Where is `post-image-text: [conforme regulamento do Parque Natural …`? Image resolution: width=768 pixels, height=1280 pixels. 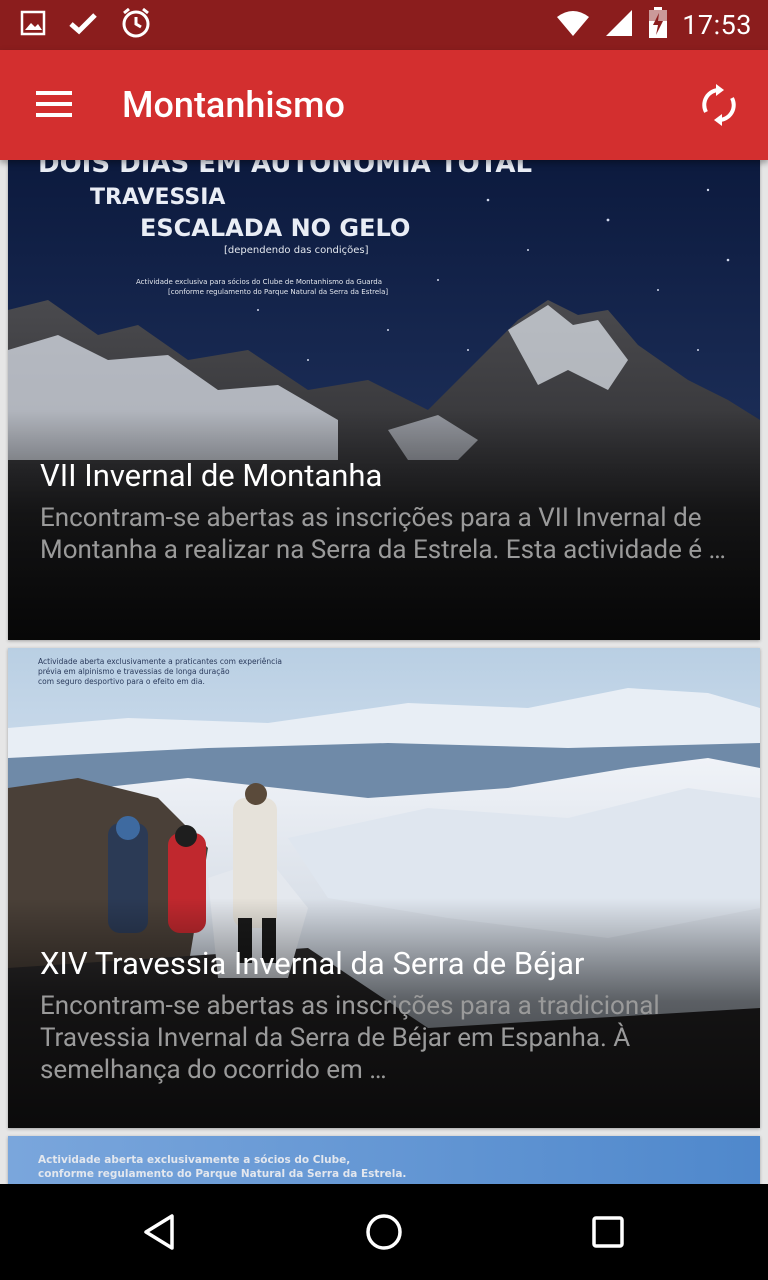
post-image-text: [conforme regulamento do Parque Natural … is located at coordinates (278, 292).